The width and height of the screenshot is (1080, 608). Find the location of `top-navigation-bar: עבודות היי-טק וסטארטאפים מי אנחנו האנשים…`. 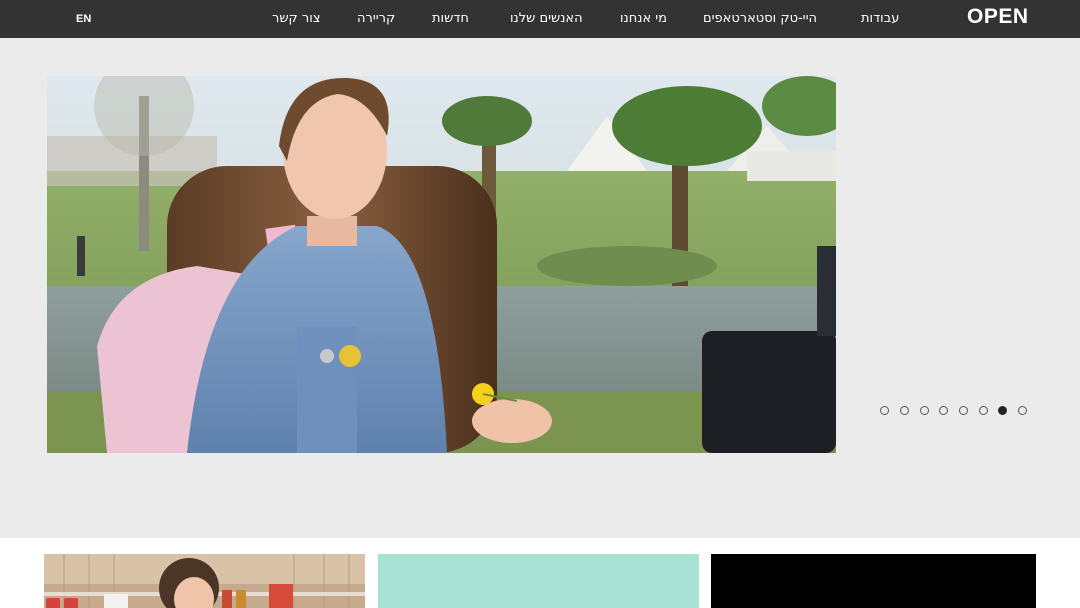

top-navigation-bar: עבודות היי-טק וסטארטאפים מי אנחנו האנשים… is located at coordinates (540, 19).